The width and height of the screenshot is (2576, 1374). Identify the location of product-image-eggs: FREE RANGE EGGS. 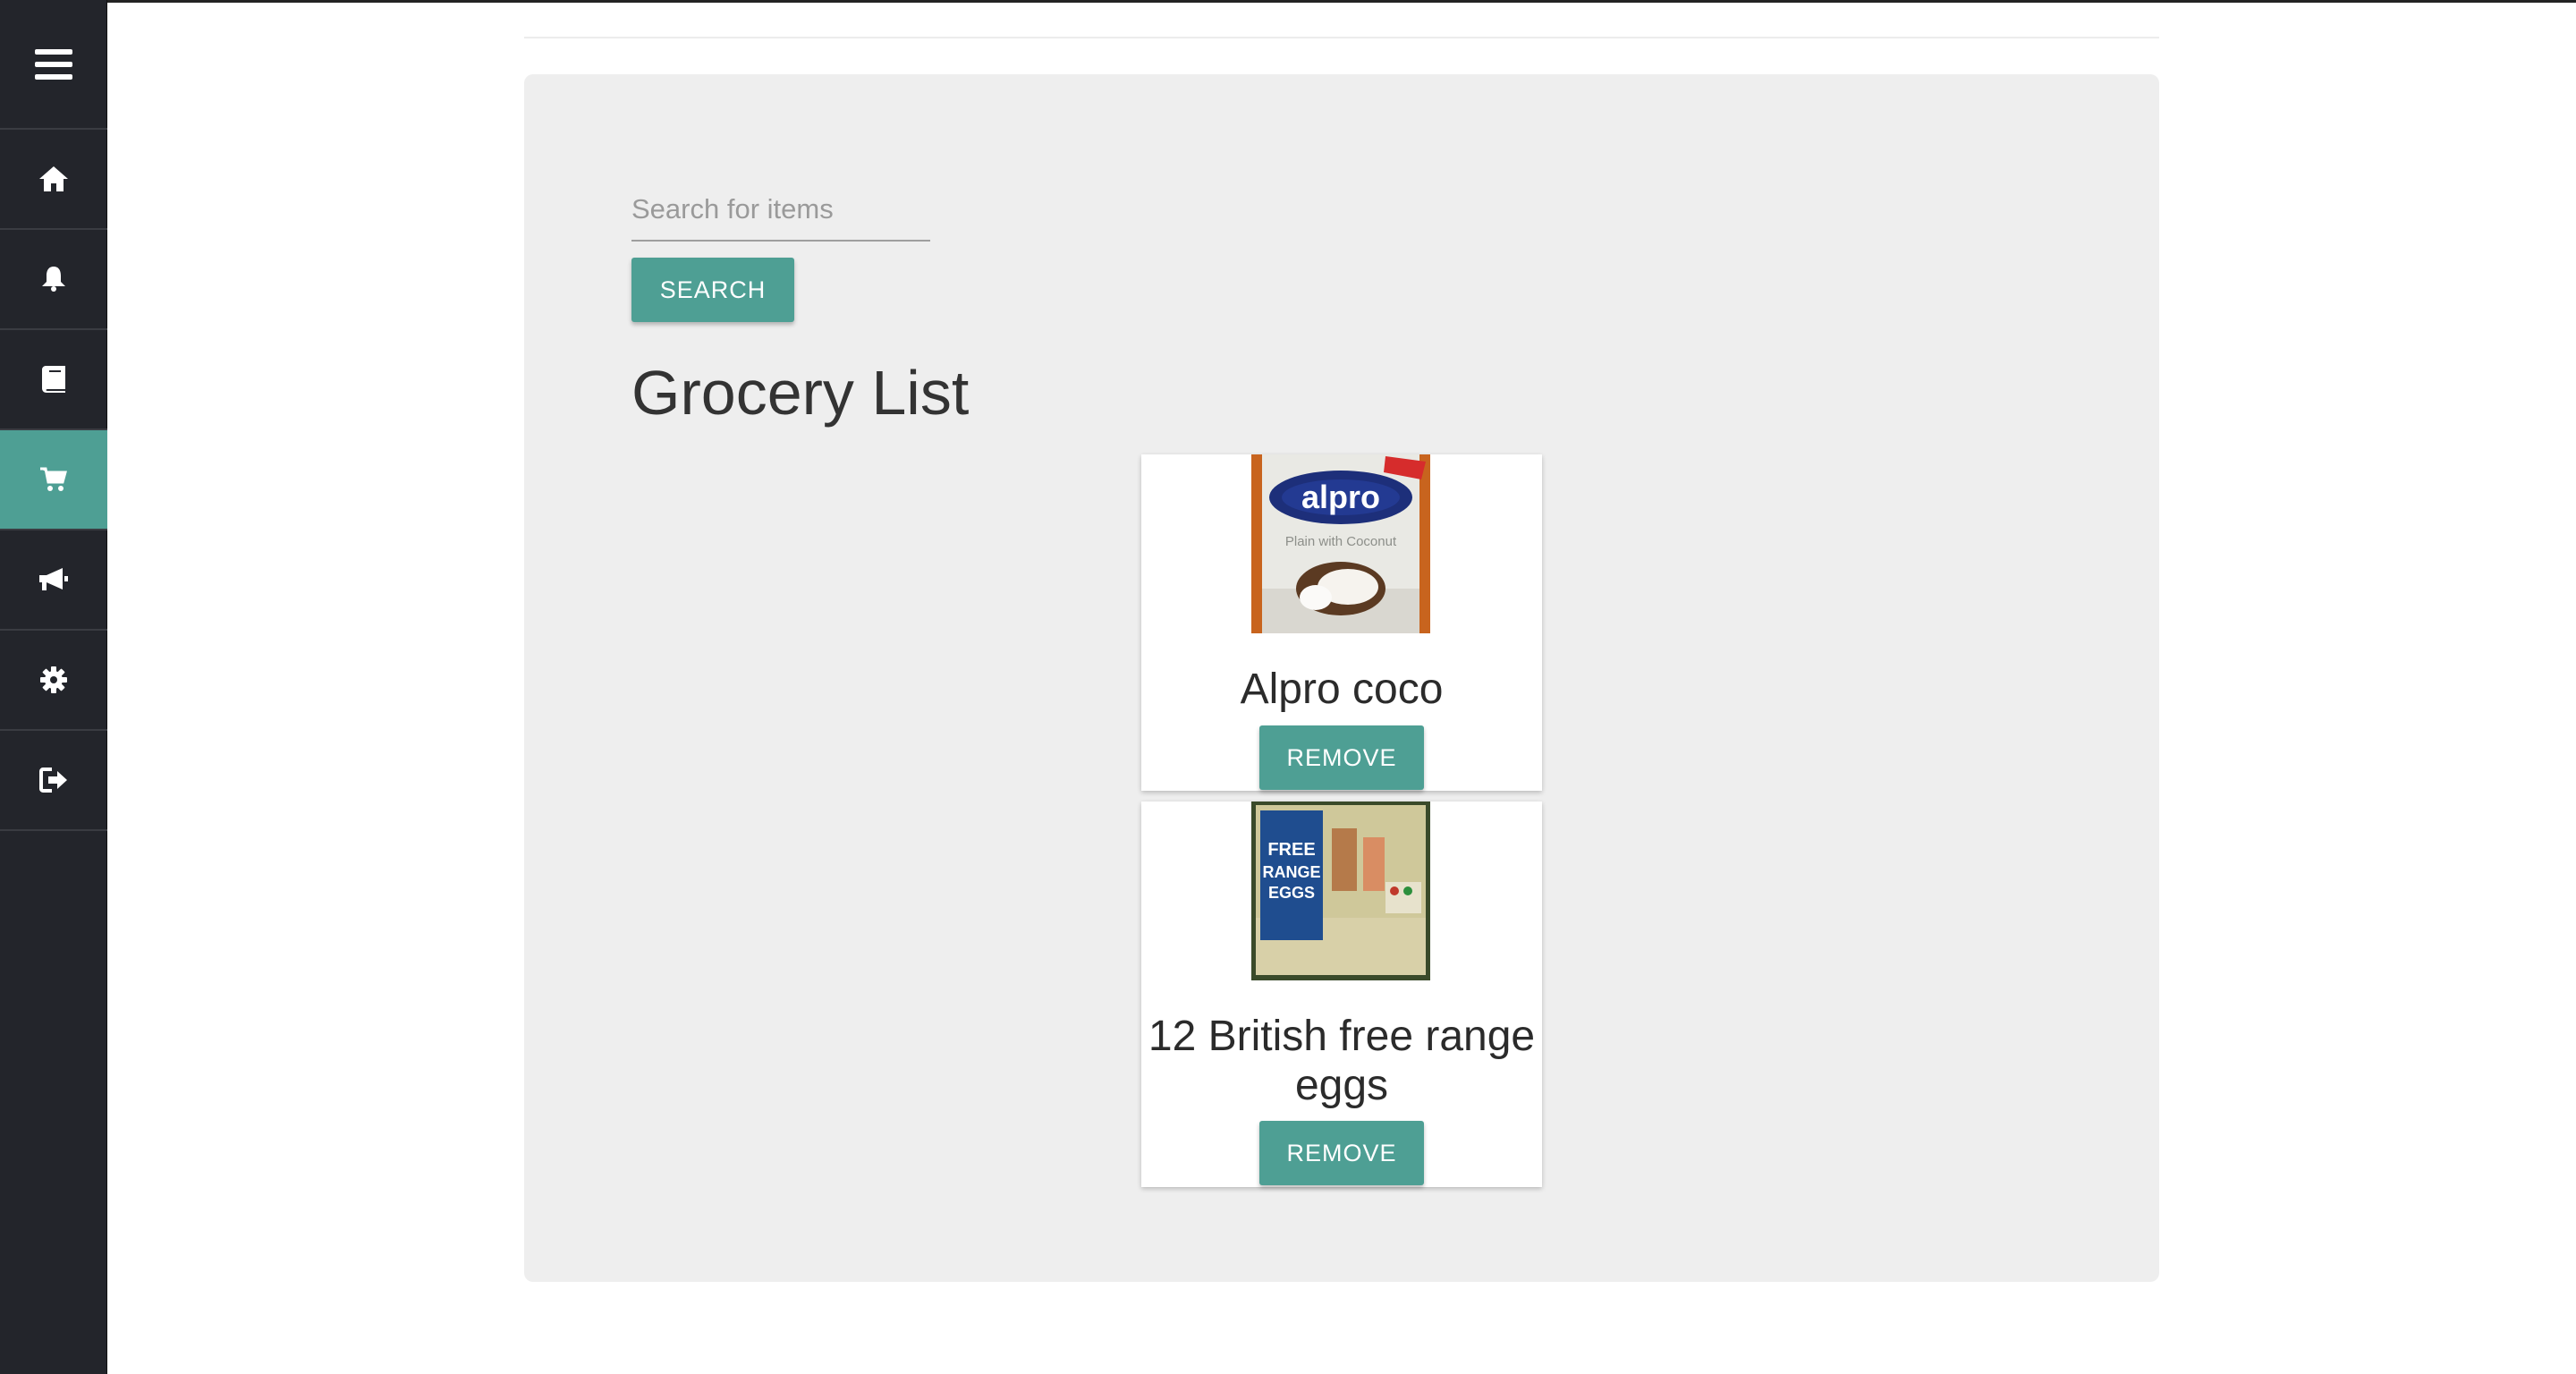
(1340, 891).